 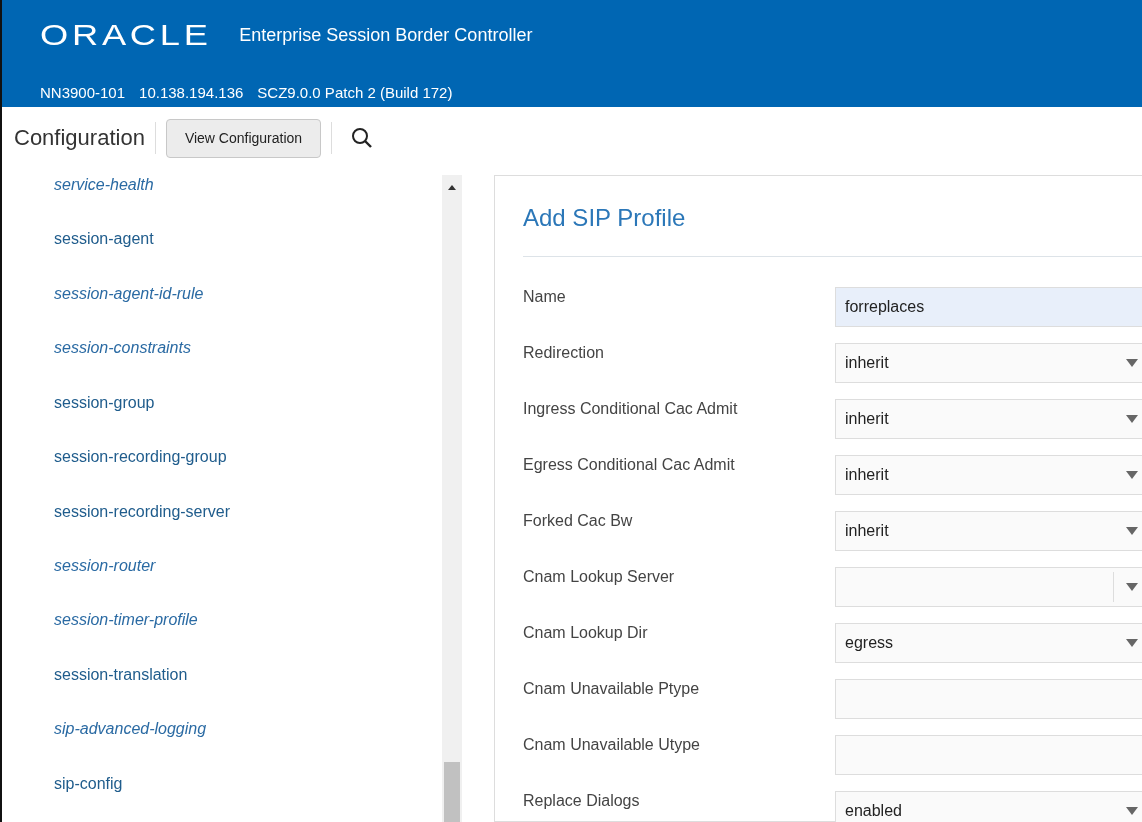 I want to click on field-label: Egress Conditional Cac Admit, so click(x=629, y=465).